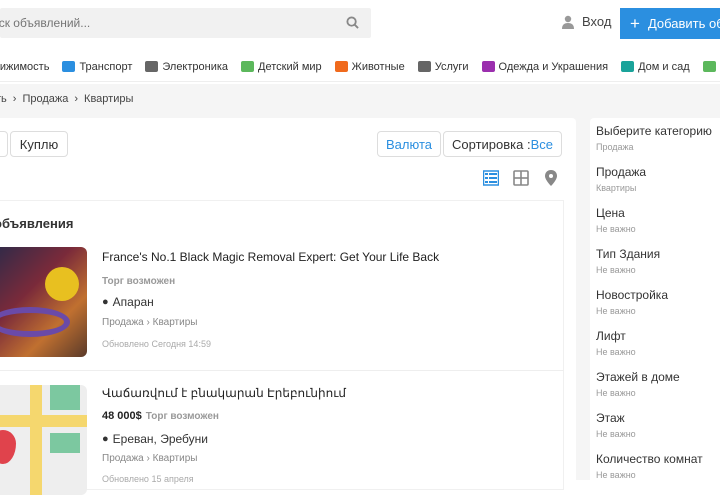 The height and width of the screenshot is (495, 720). What do you see at coordinates (133, 302) in the screenshot?
I see `location-text: Апаран` at bounding box center [133, 302].